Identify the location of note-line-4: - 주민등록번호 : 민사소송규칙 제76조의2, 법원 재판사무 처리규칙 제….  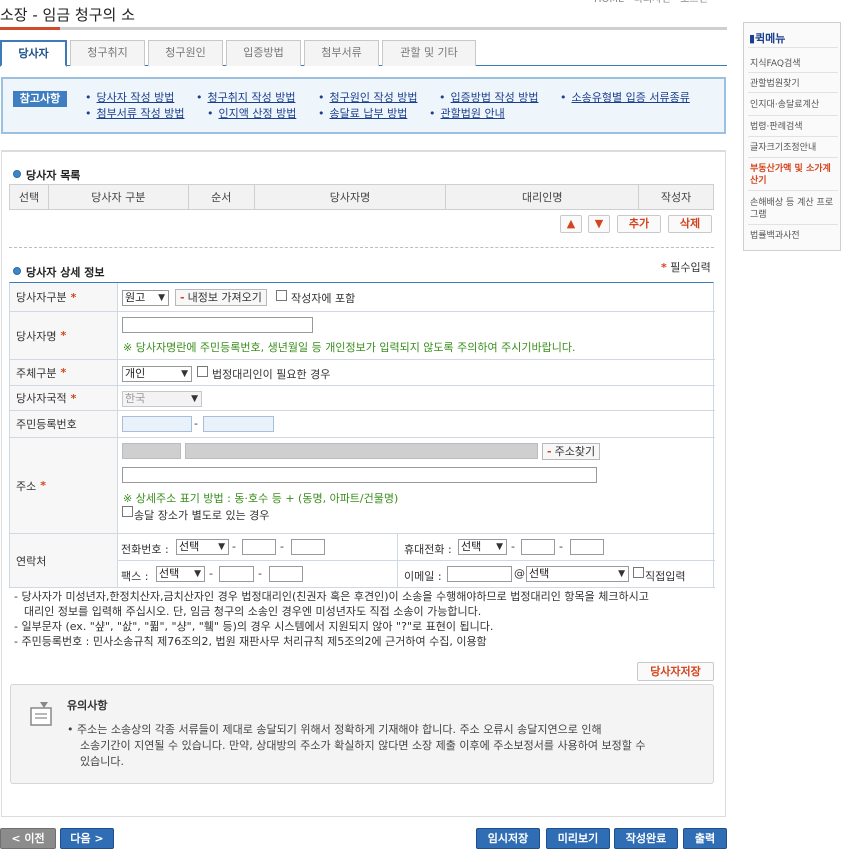
(250, 641).